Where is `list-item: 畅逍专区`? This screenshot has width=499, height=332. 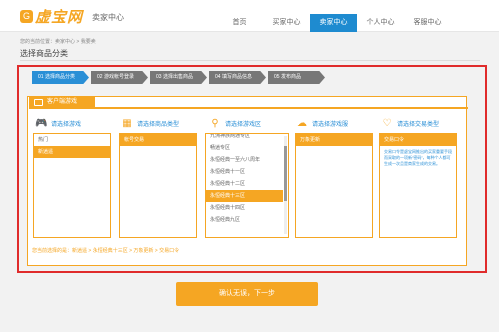 list-item: 畅逍专区 is located at coordinates (244, 148).